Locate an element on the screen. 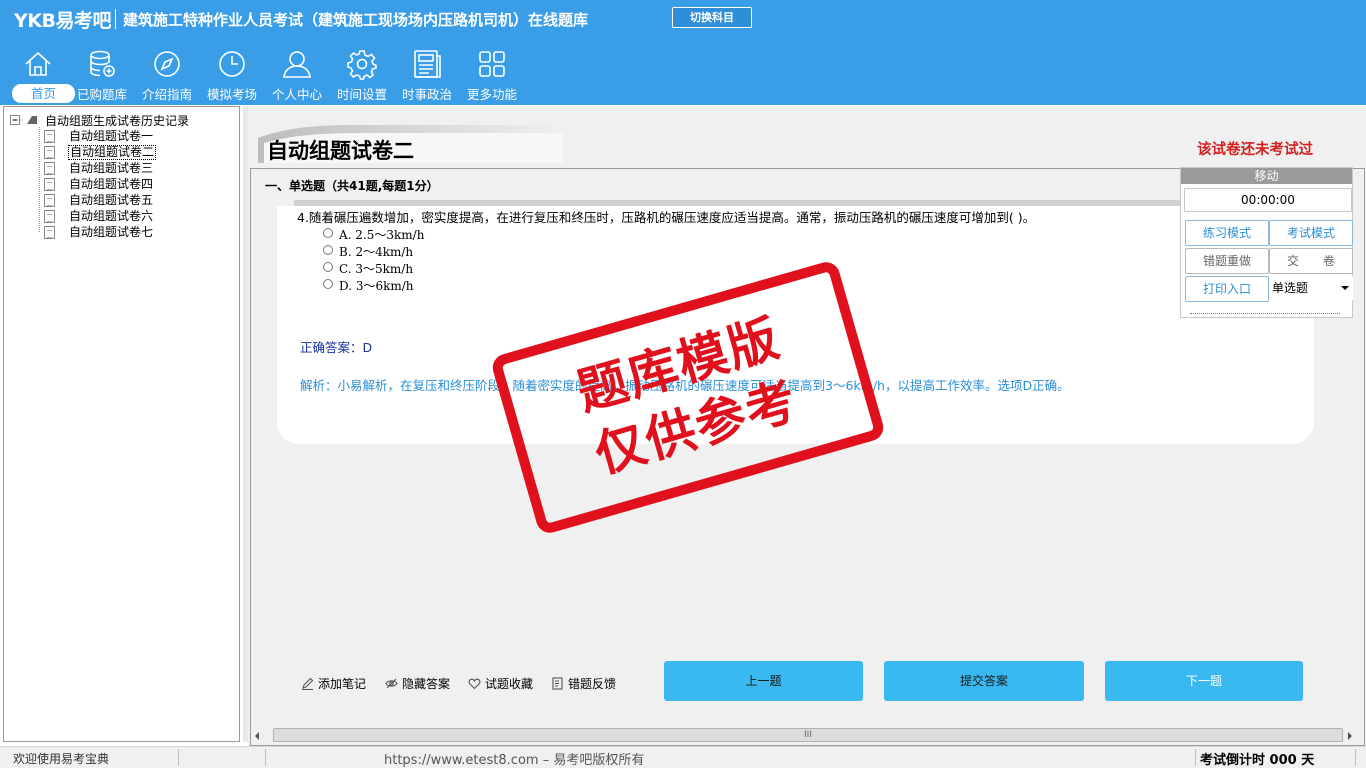 The width and height of the screenshot is (1366, 768). nav-item-purchased: 已购题库 is located at coordinates (102, 75).